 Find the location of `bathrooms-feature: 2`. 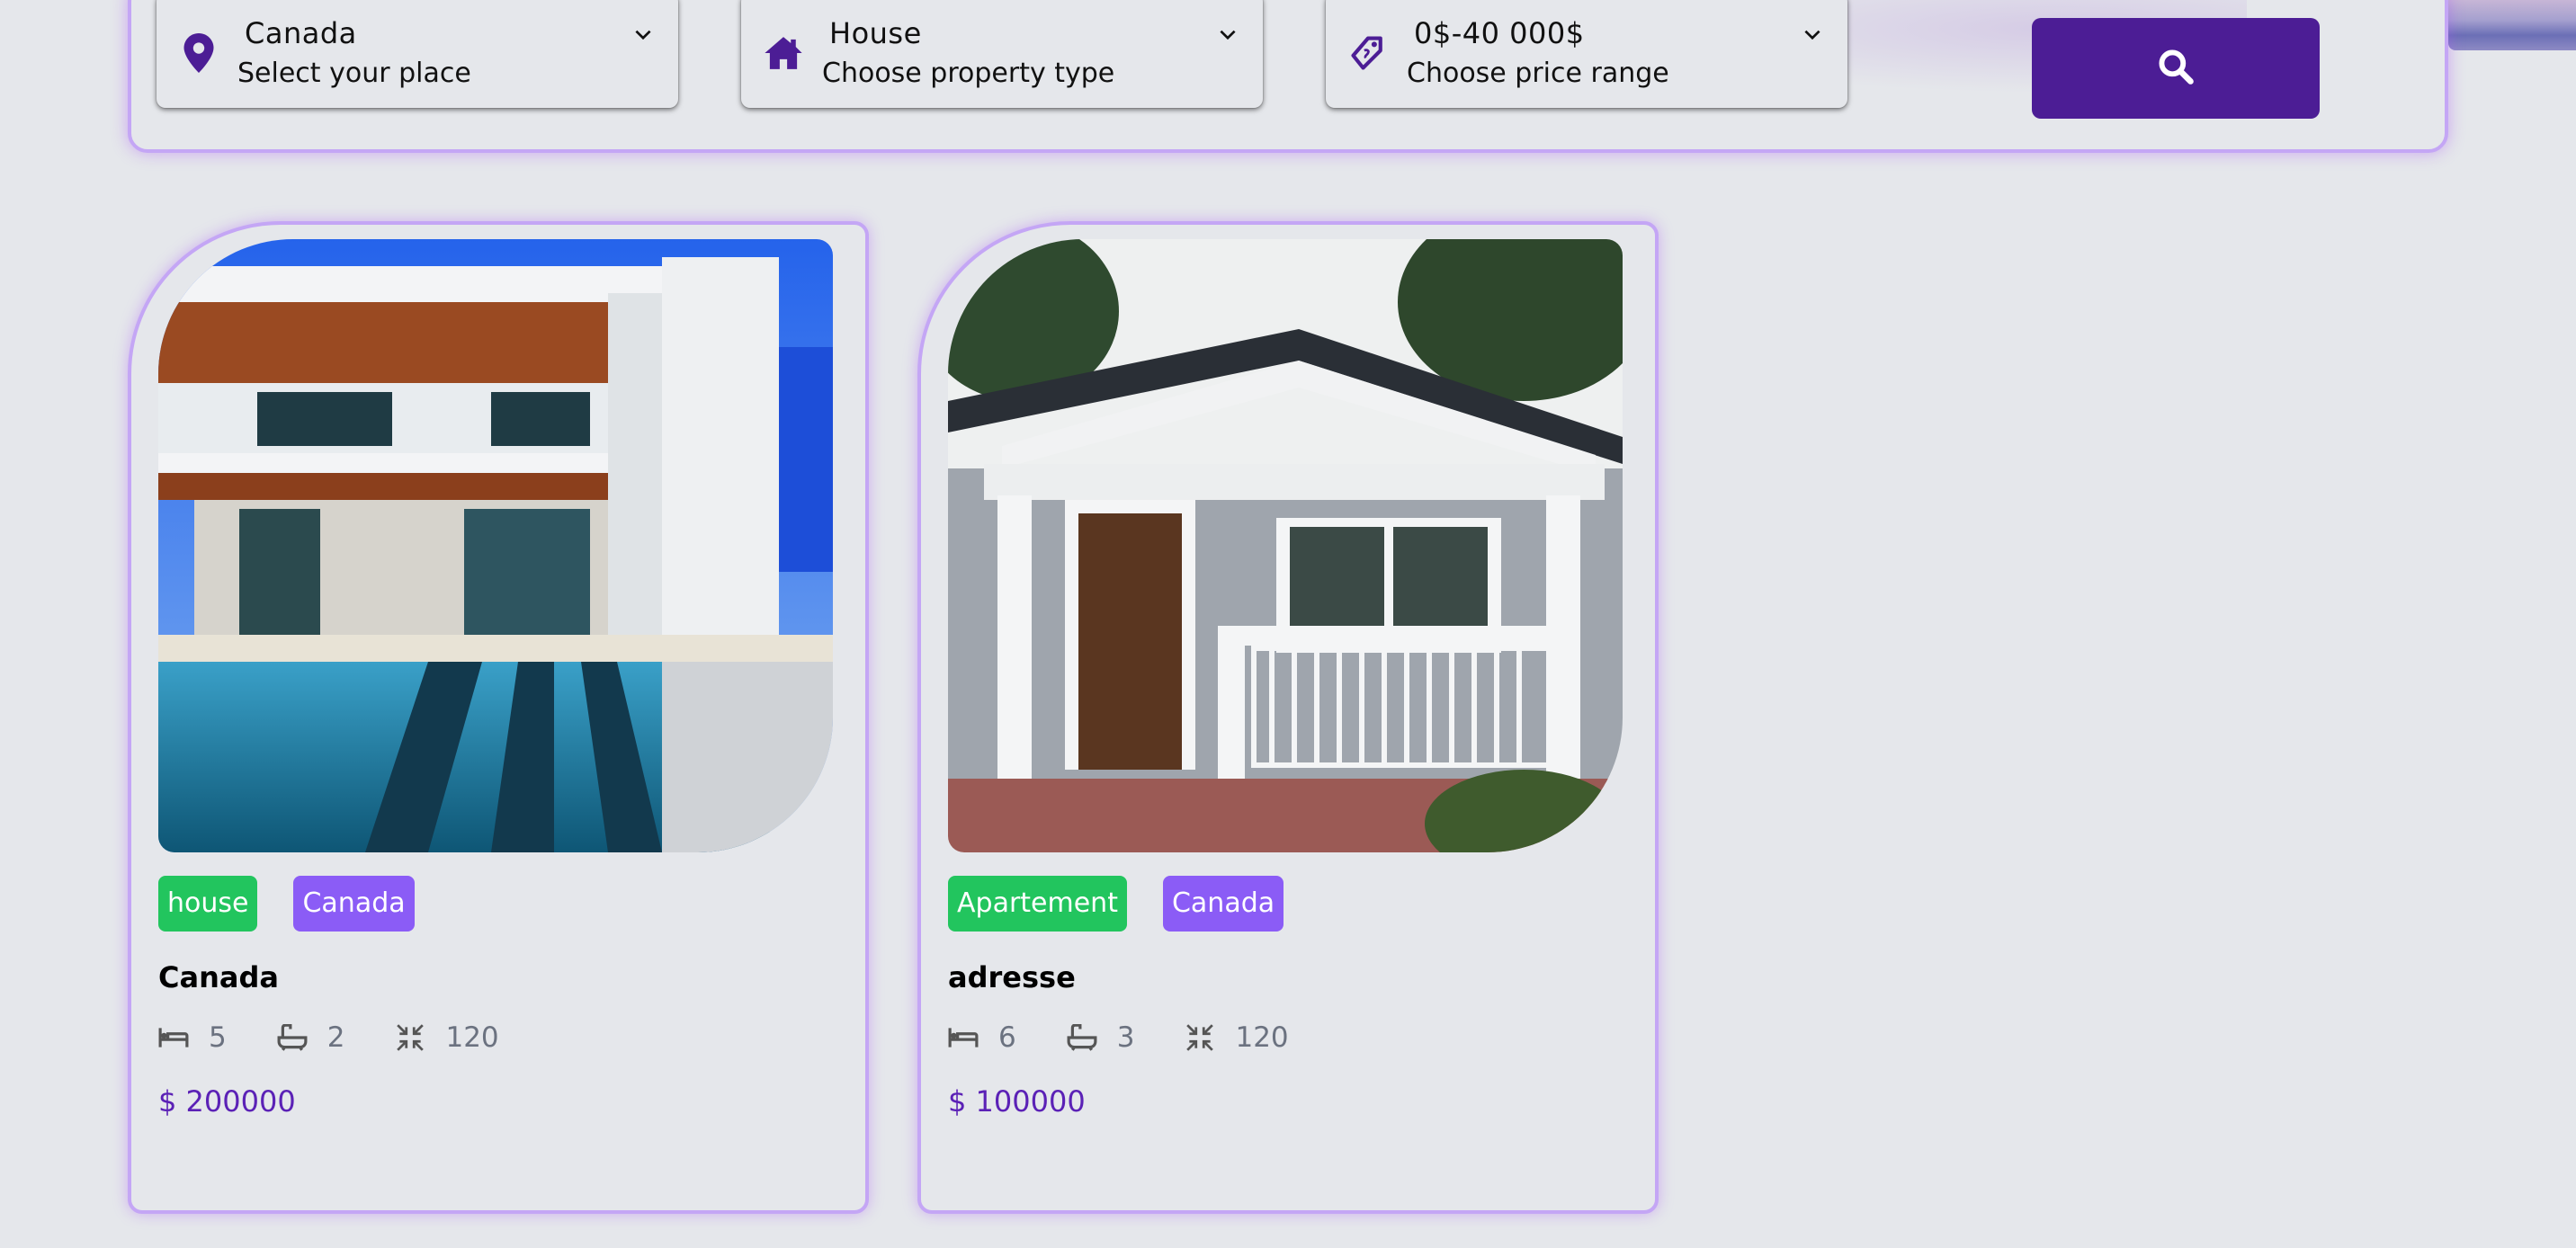

bathrooms-feature: 2 is located at coordinates (311, 1037).